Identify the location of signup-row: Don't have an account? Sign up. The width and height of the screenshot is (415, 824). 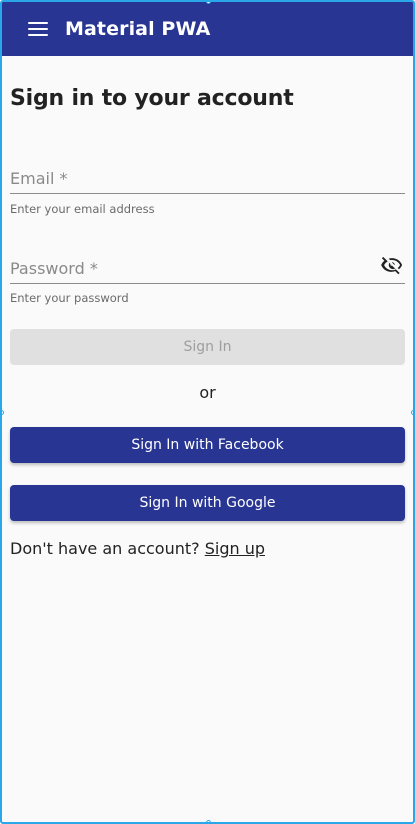
(137, 548).